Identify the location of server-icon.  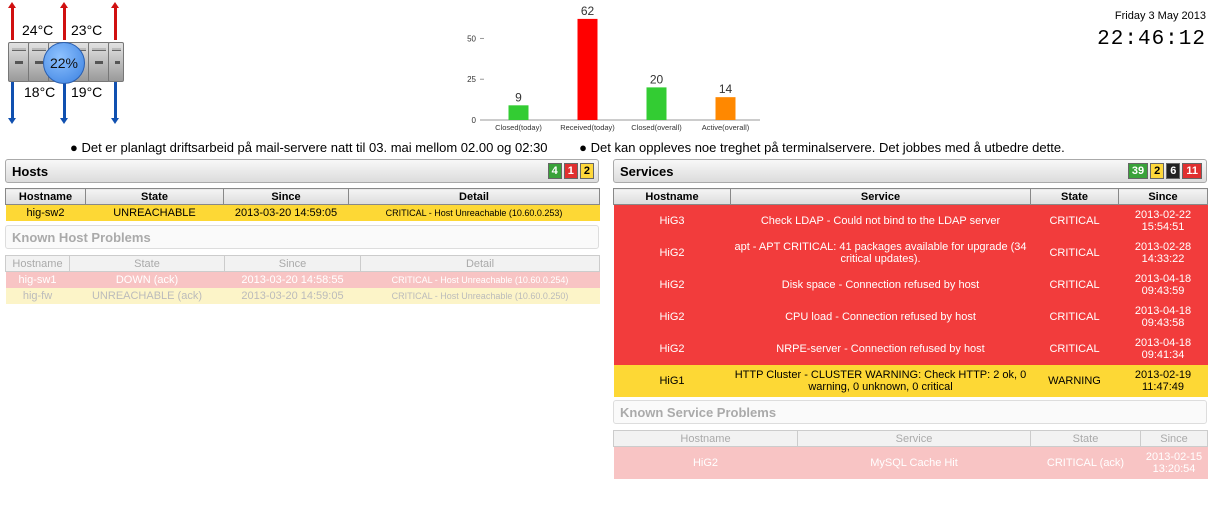
(19, 62).